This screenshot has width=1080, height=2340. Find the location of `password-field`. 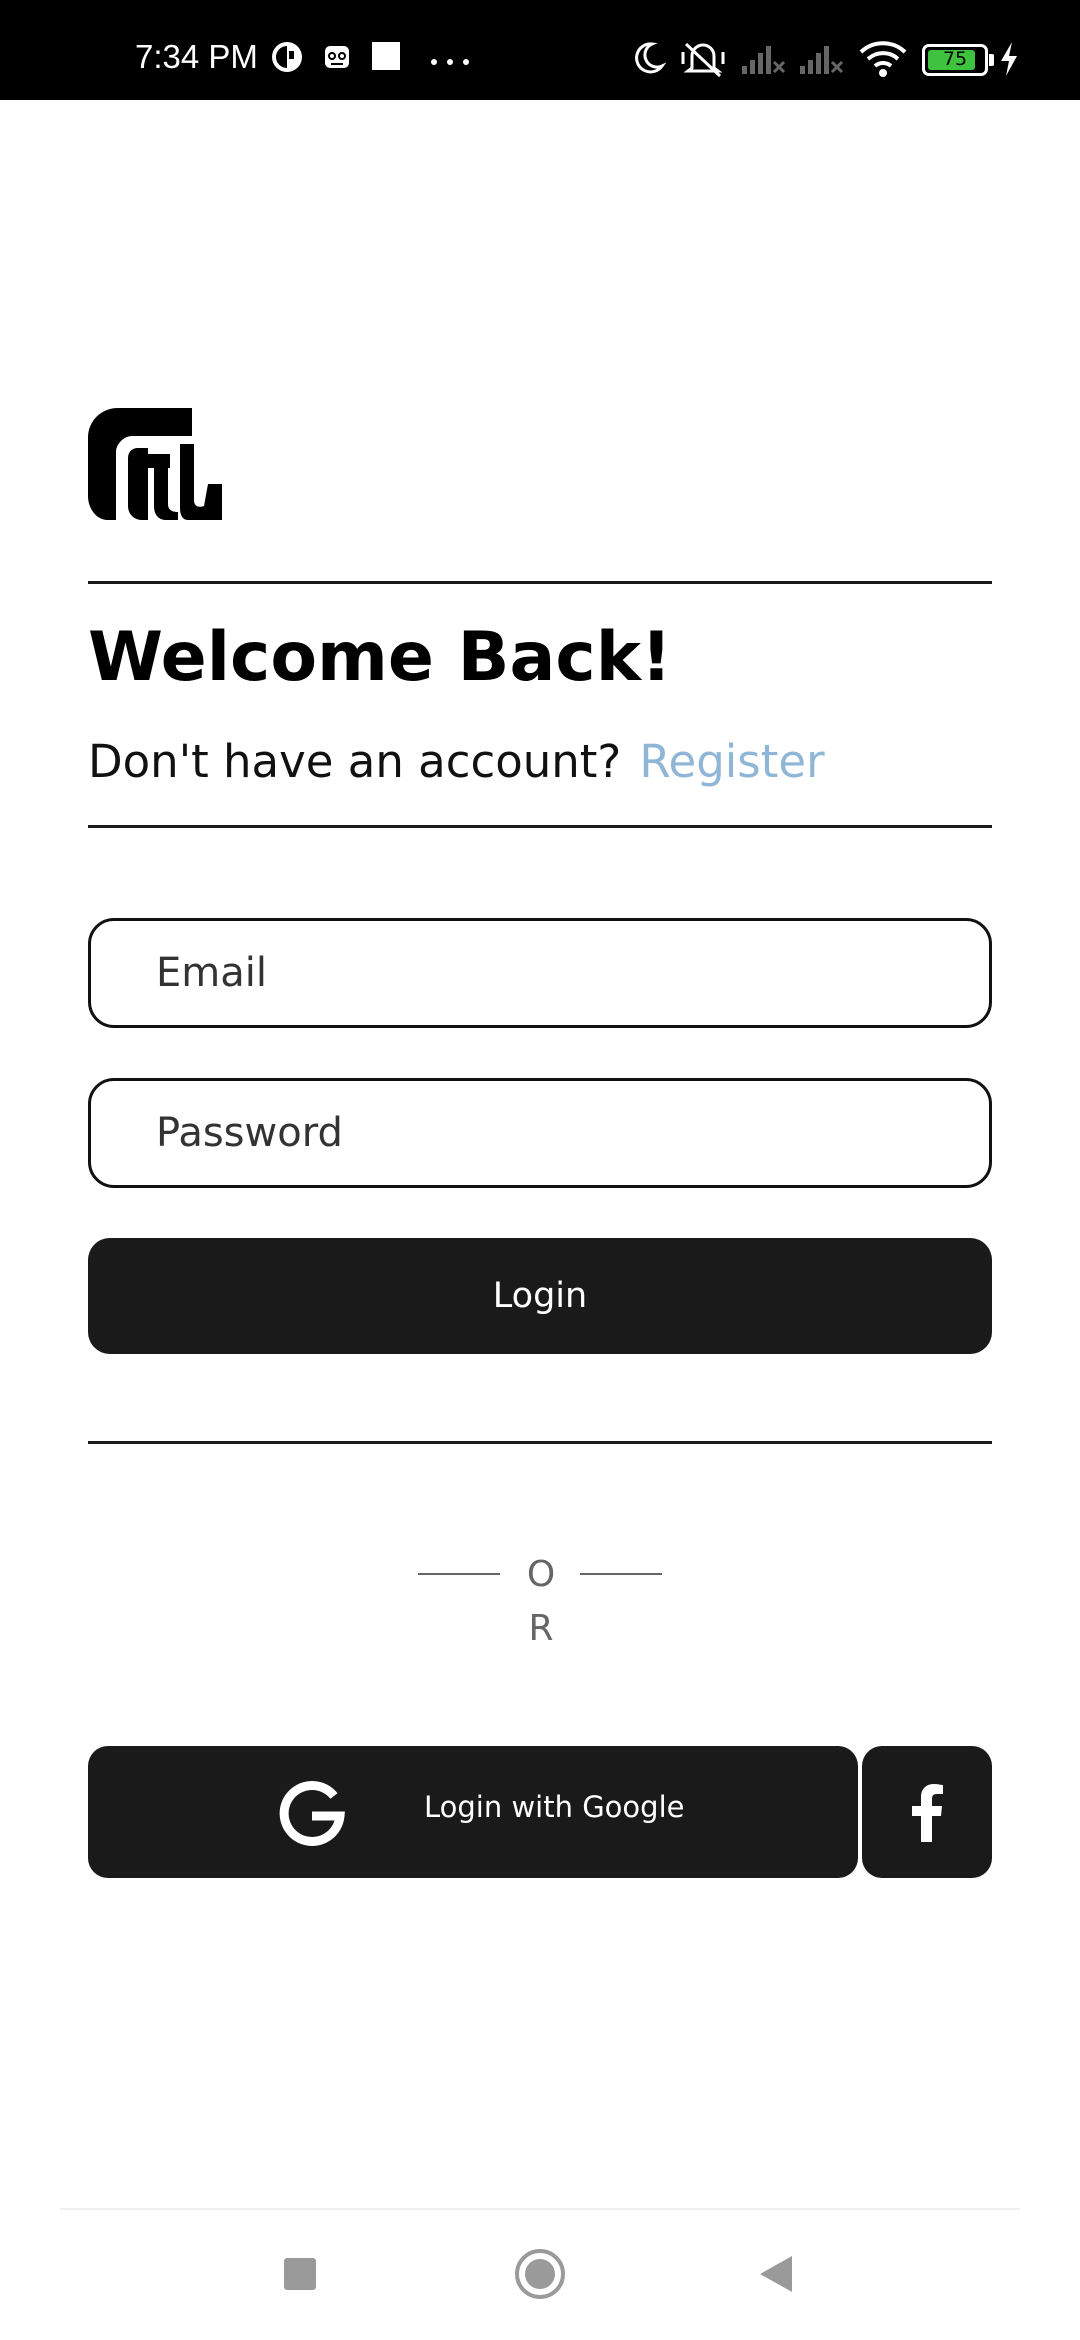

password-field is located at coordinates (540, 1133).